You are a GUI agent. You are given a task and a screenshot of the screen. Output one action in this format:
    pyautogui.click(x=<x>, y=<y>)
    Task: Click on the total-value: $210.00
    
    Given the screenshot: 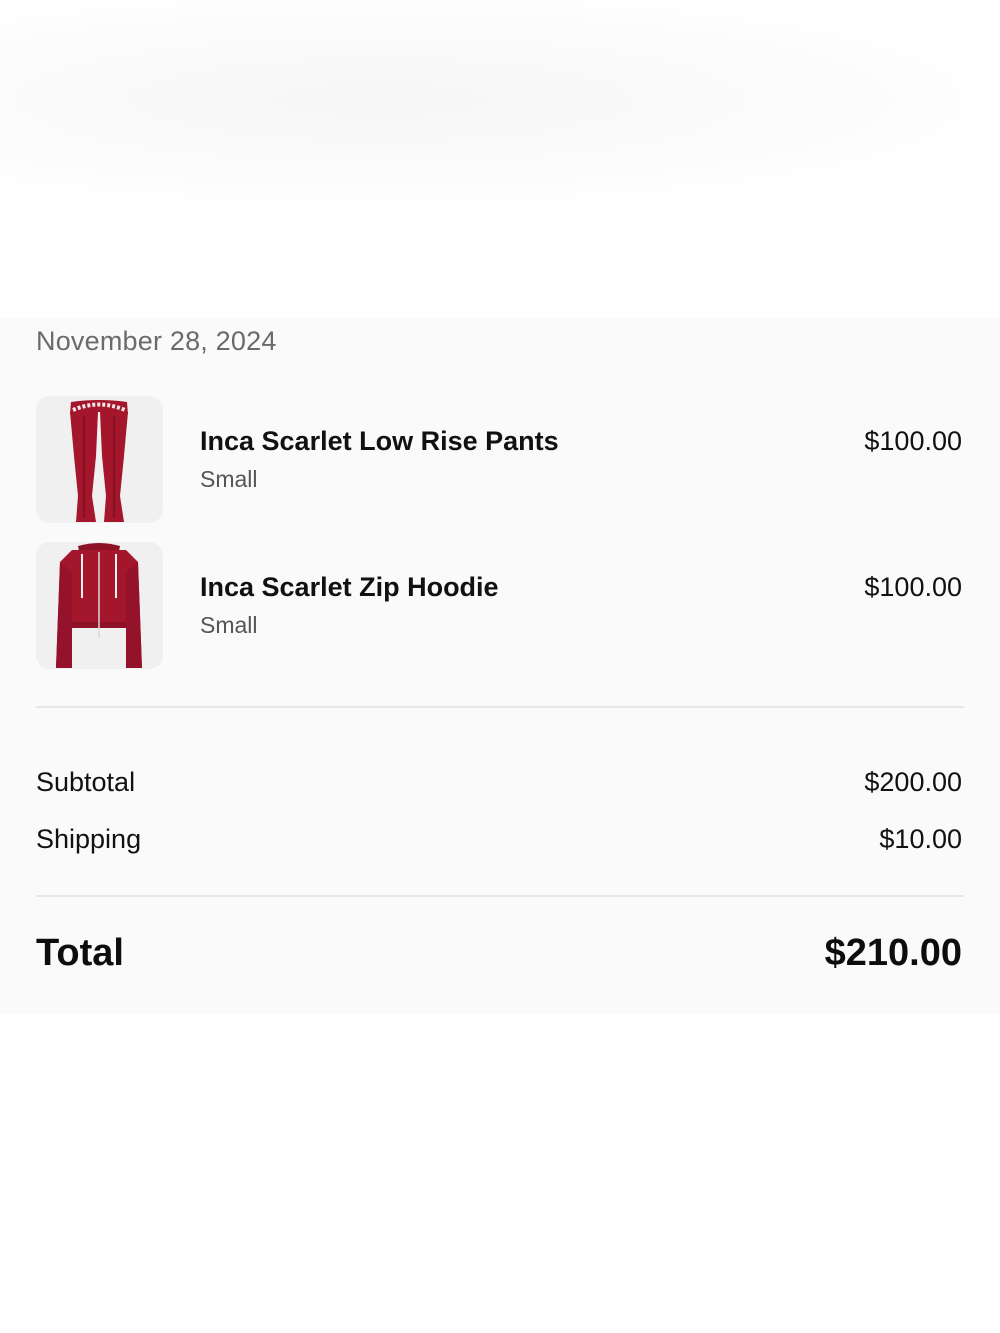 What is the action you would take?
    pyautogui.click(x=893, y=953)
    